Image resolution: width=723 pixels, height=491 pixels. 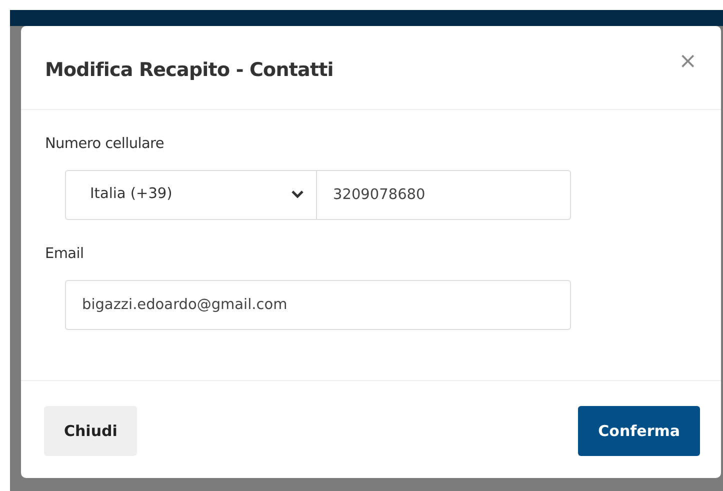 I want to click on field-label: Email, so click(x=65, y=254).